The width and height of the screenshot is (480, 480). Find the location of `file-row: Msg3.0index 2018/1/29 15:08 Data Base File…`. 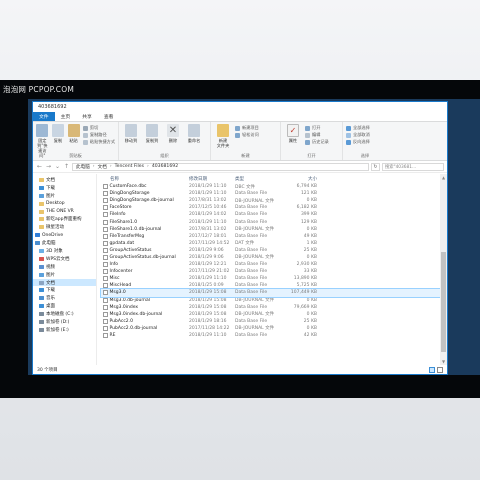

file-row: Msg3.0index 2018/1/29 15:08 Data Base File… is located at coordinates (274, 307).